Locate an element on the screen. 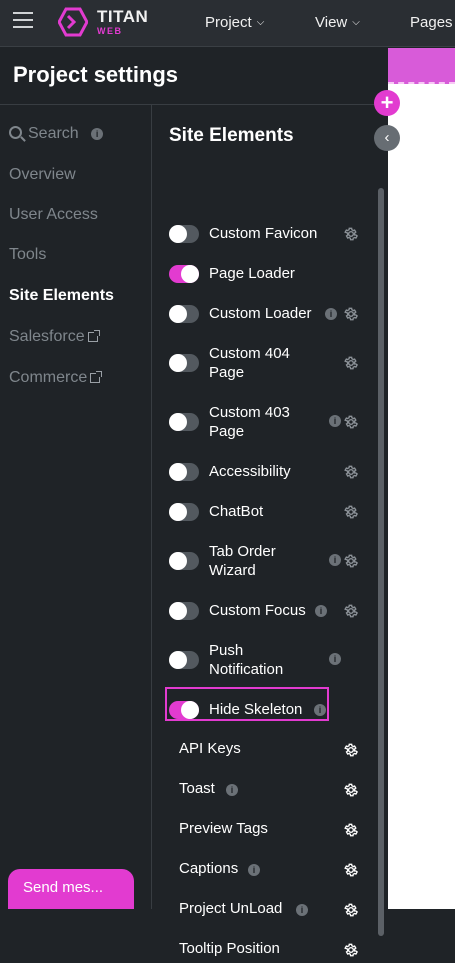  toggle-label: Accessibility is located at coordinates (250, 471).